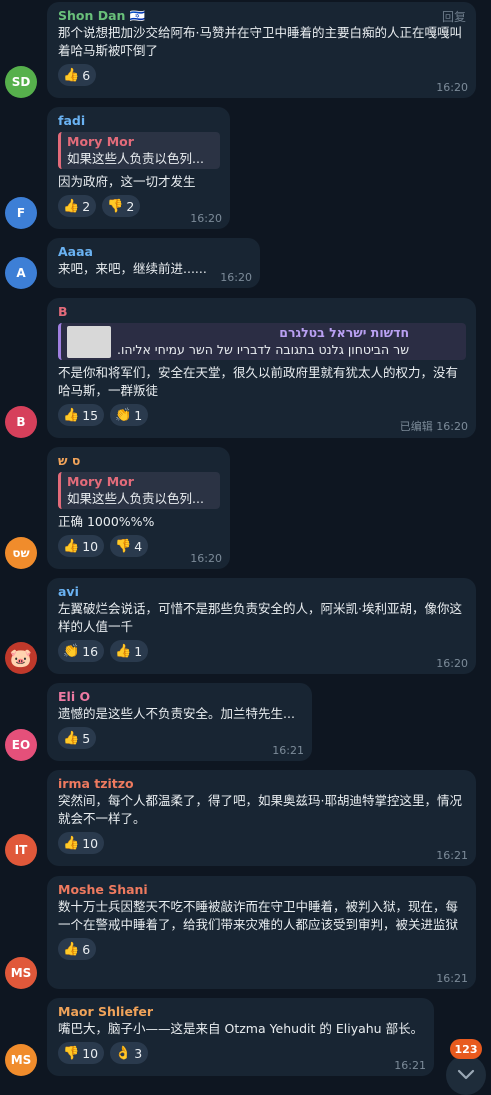  I want to click on avatar: IT, so click(21, 850).